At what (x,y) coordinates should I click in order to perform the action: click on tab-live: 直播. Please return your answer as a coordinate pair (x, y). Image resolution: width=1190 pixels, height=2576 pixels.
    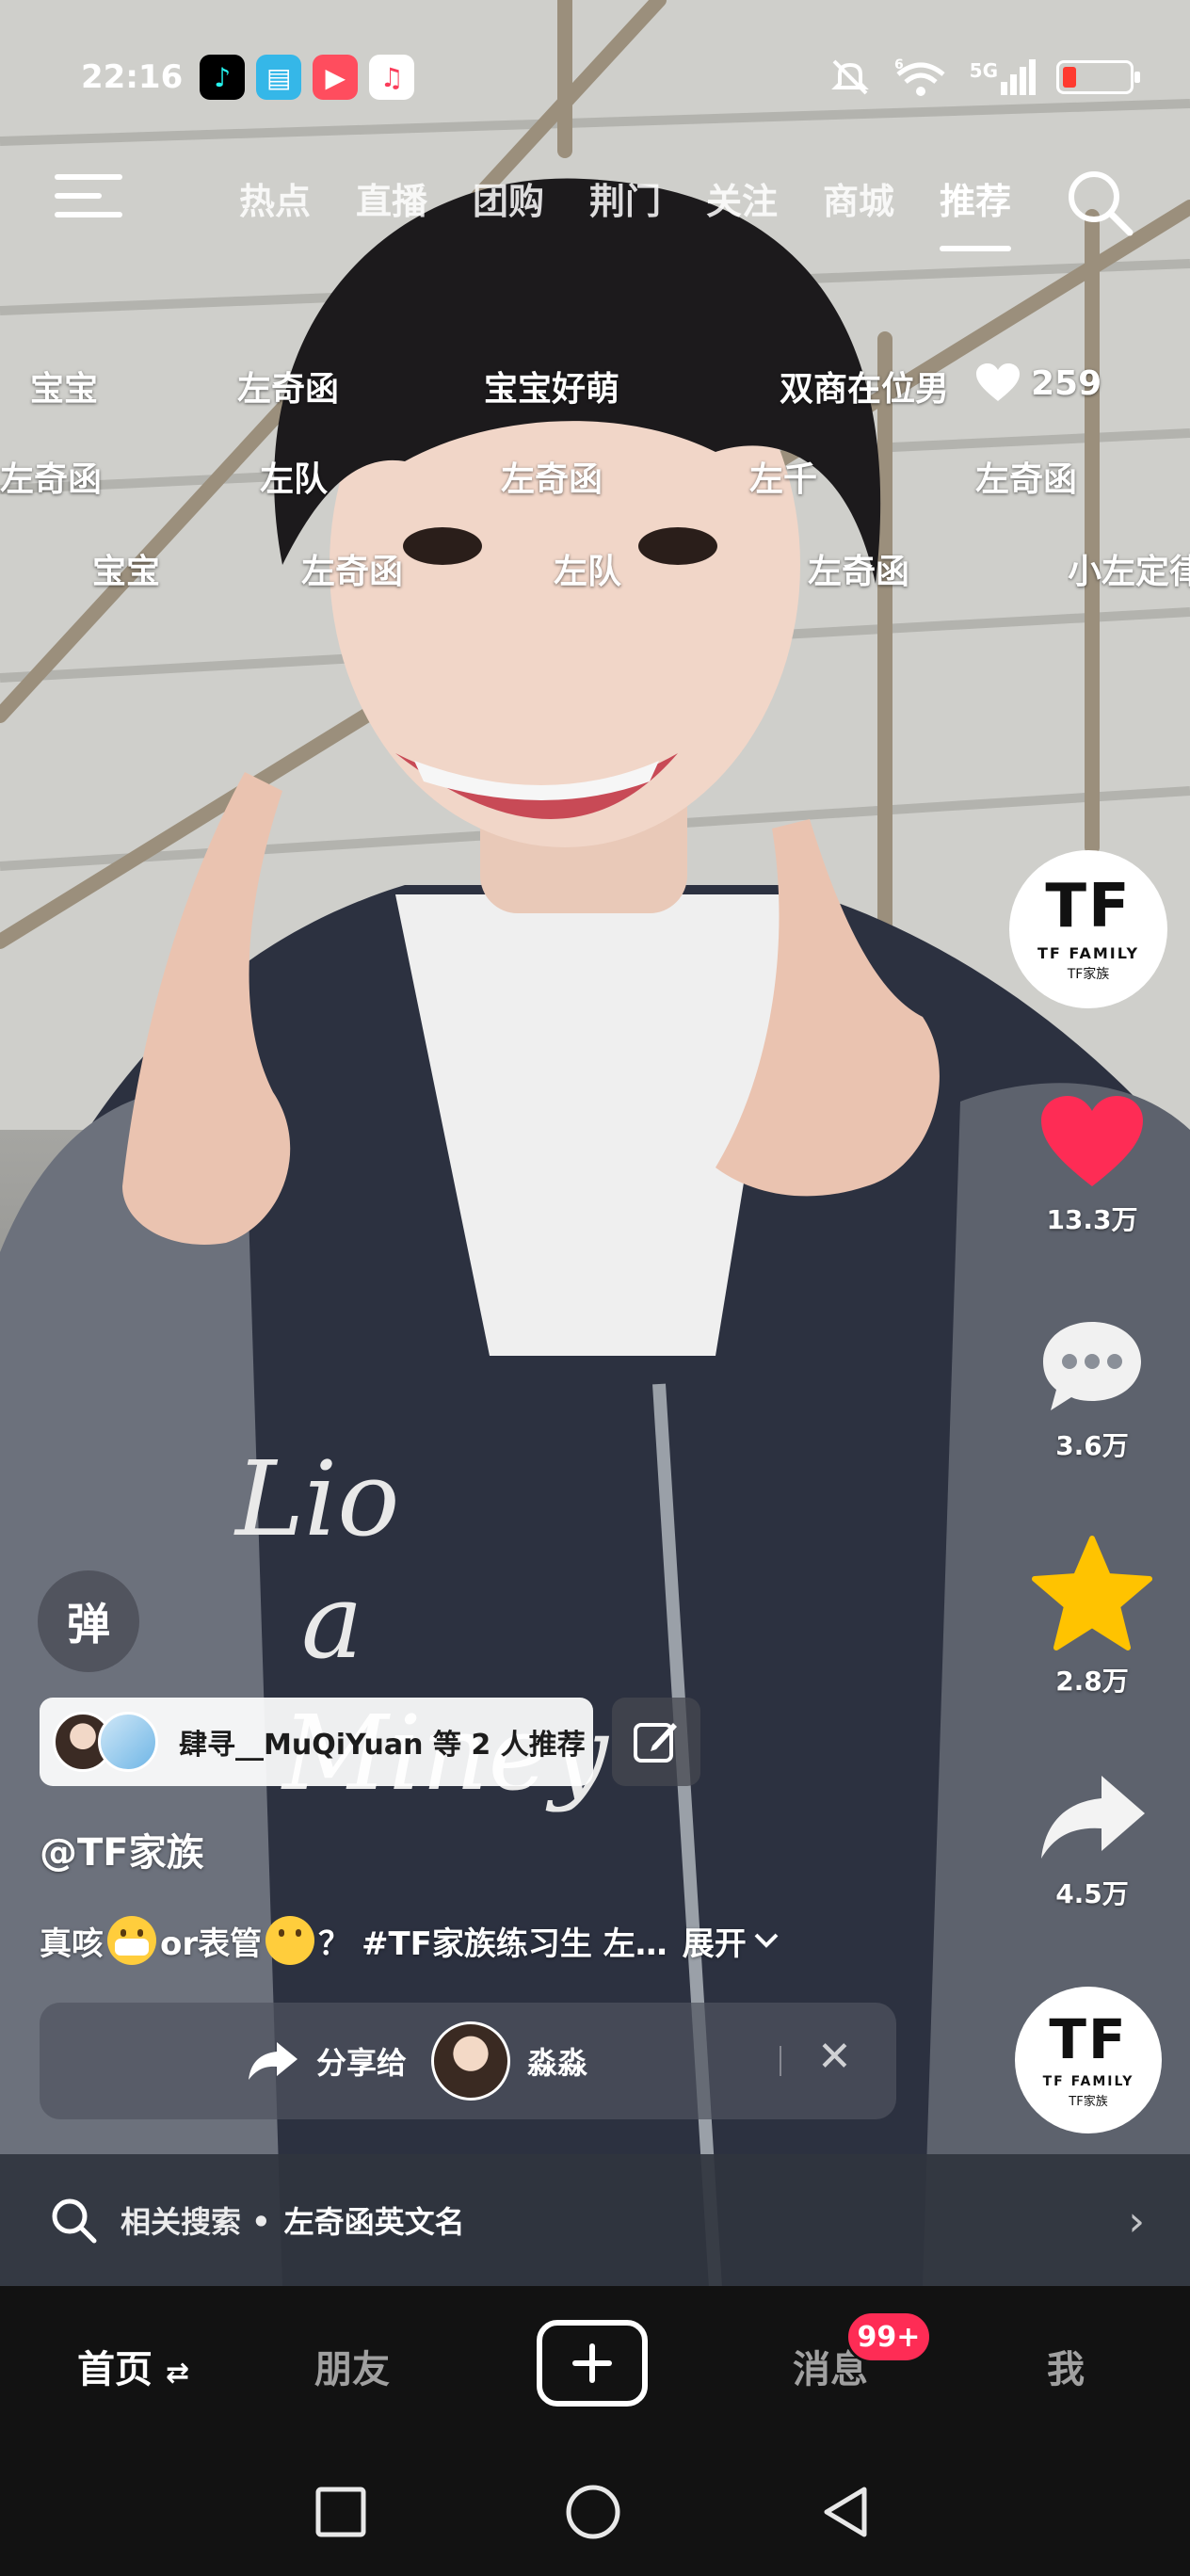
    Looking at the image, I should click on (391, 198).